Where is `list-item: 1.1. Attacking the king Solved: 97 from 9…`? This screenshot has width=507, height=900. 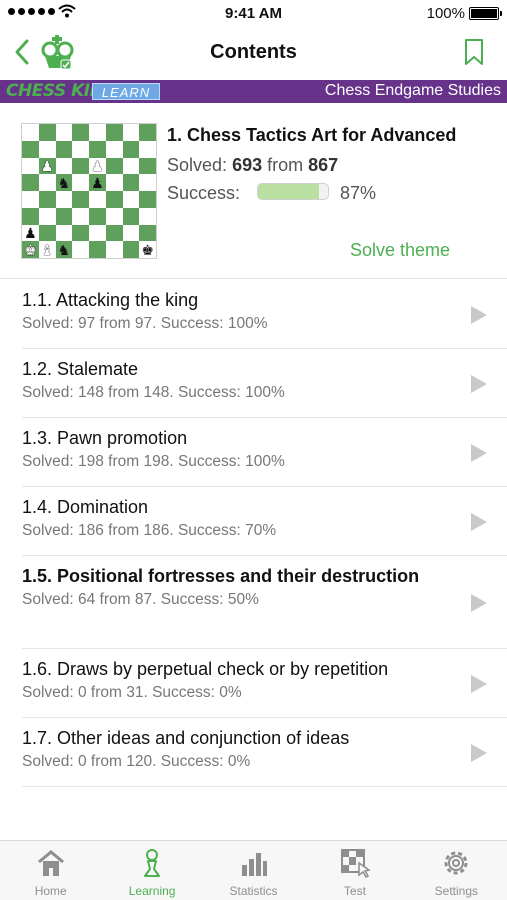 list-item: 1.1. Attacking the king Solved: 97 from 9… is located at coordinates (264, 314).